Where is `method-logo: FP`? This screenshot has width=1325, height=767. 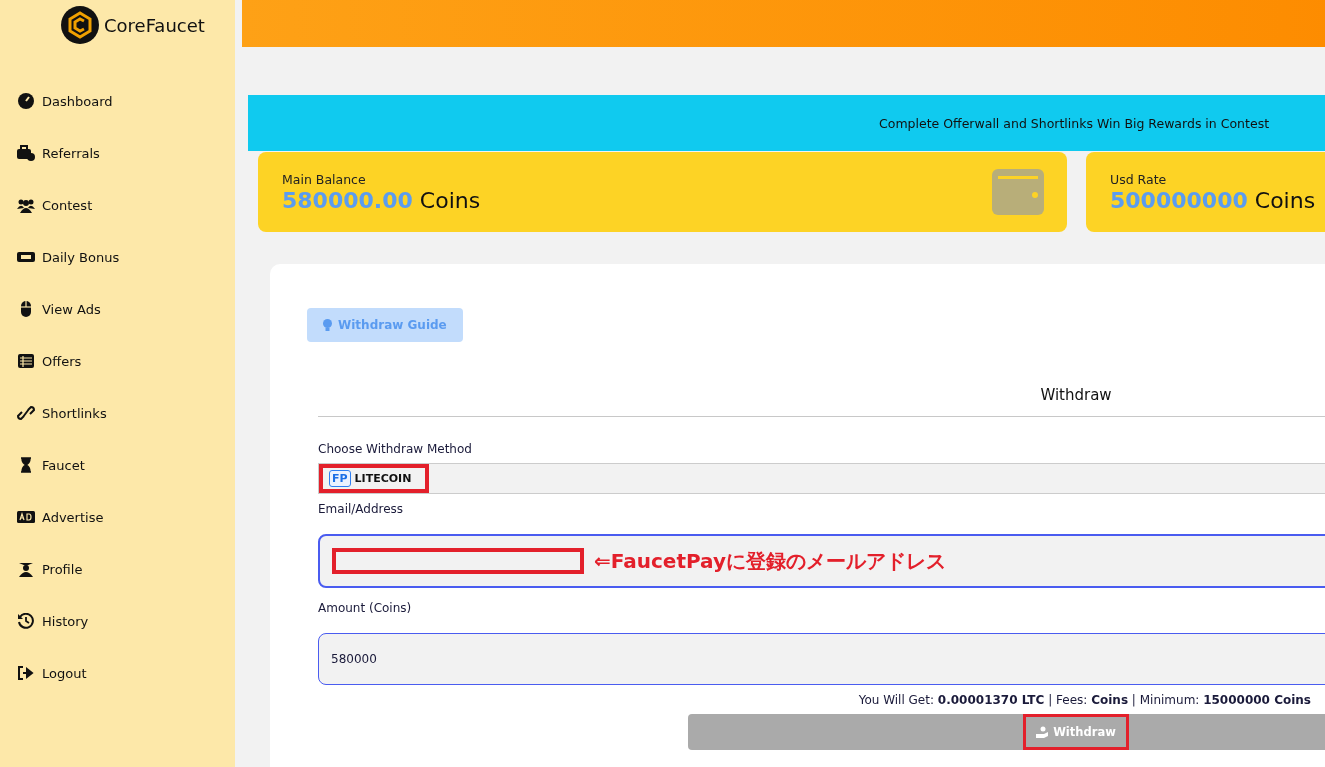 method-logo: FP is located at coordinates (340, 478).